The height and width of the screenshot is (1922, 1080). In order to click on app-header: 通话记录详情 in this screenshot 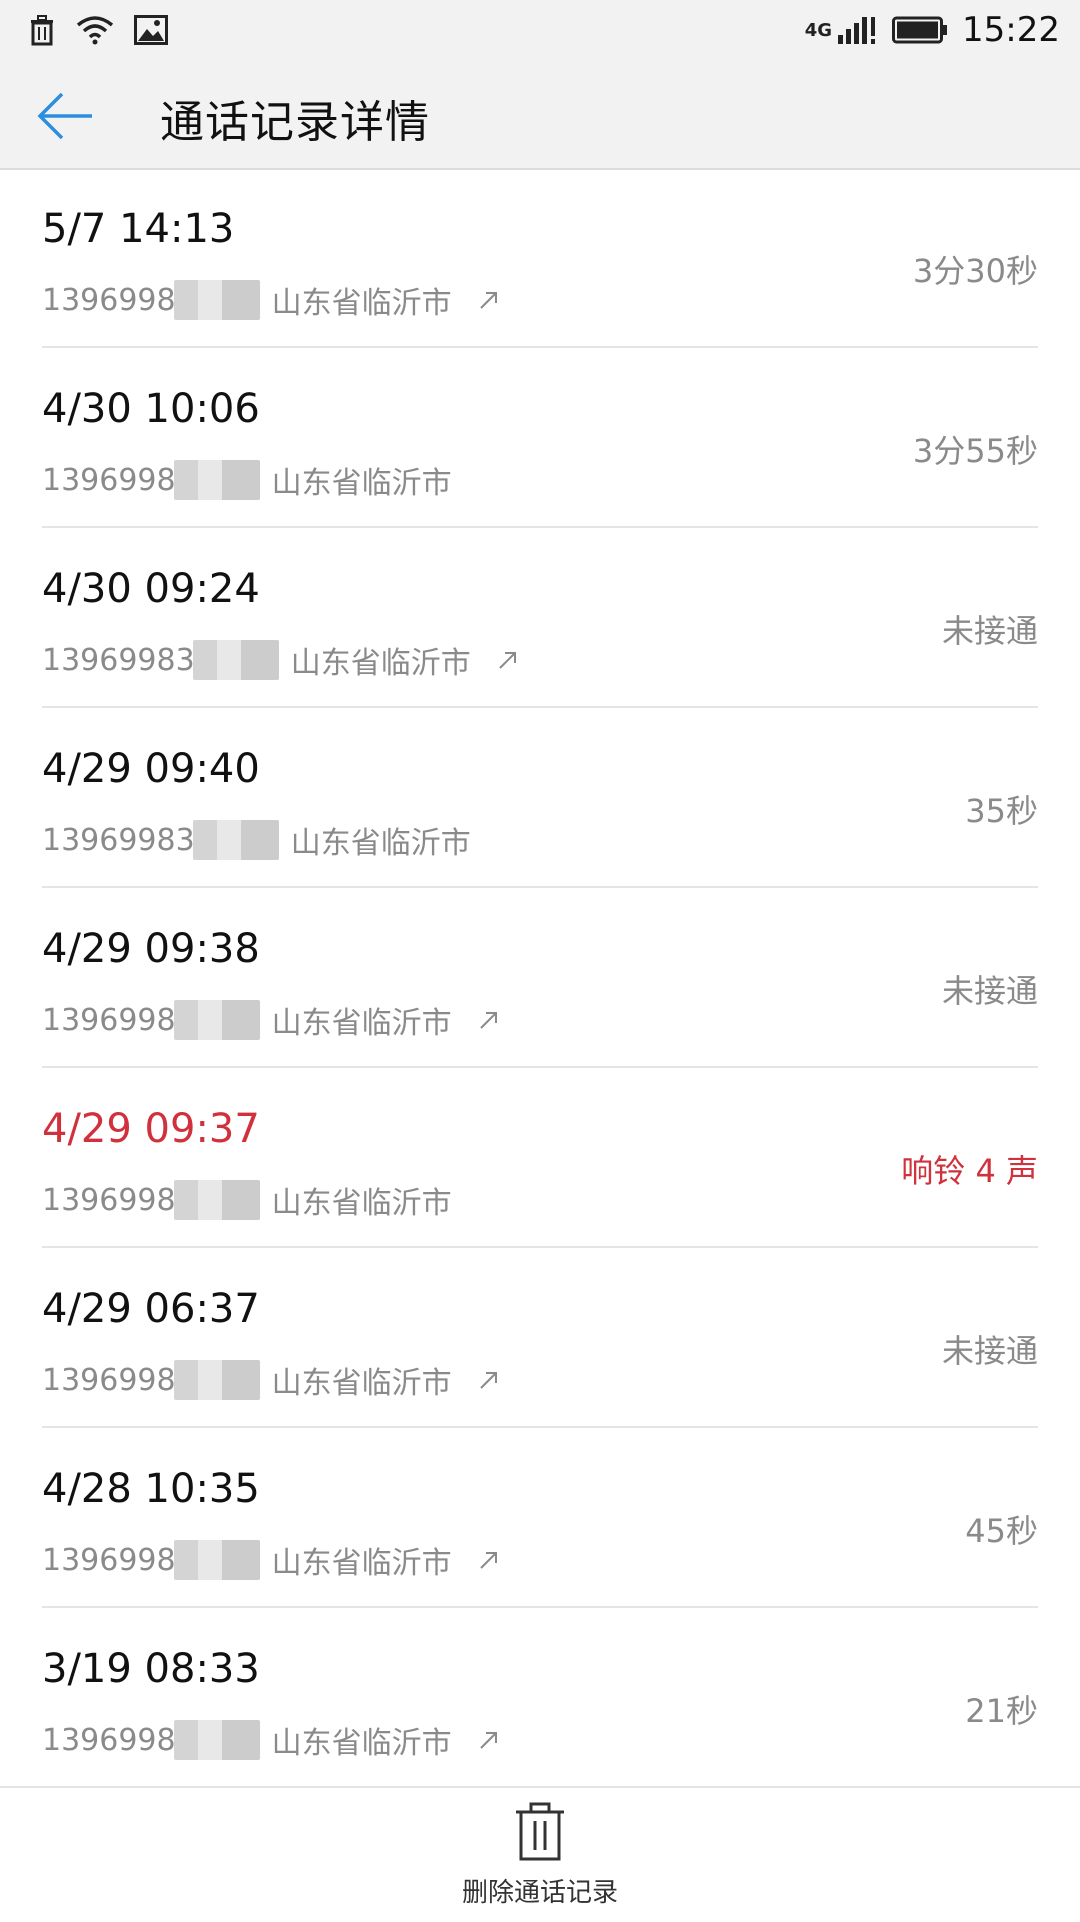, I will do `click(540, 117)`.